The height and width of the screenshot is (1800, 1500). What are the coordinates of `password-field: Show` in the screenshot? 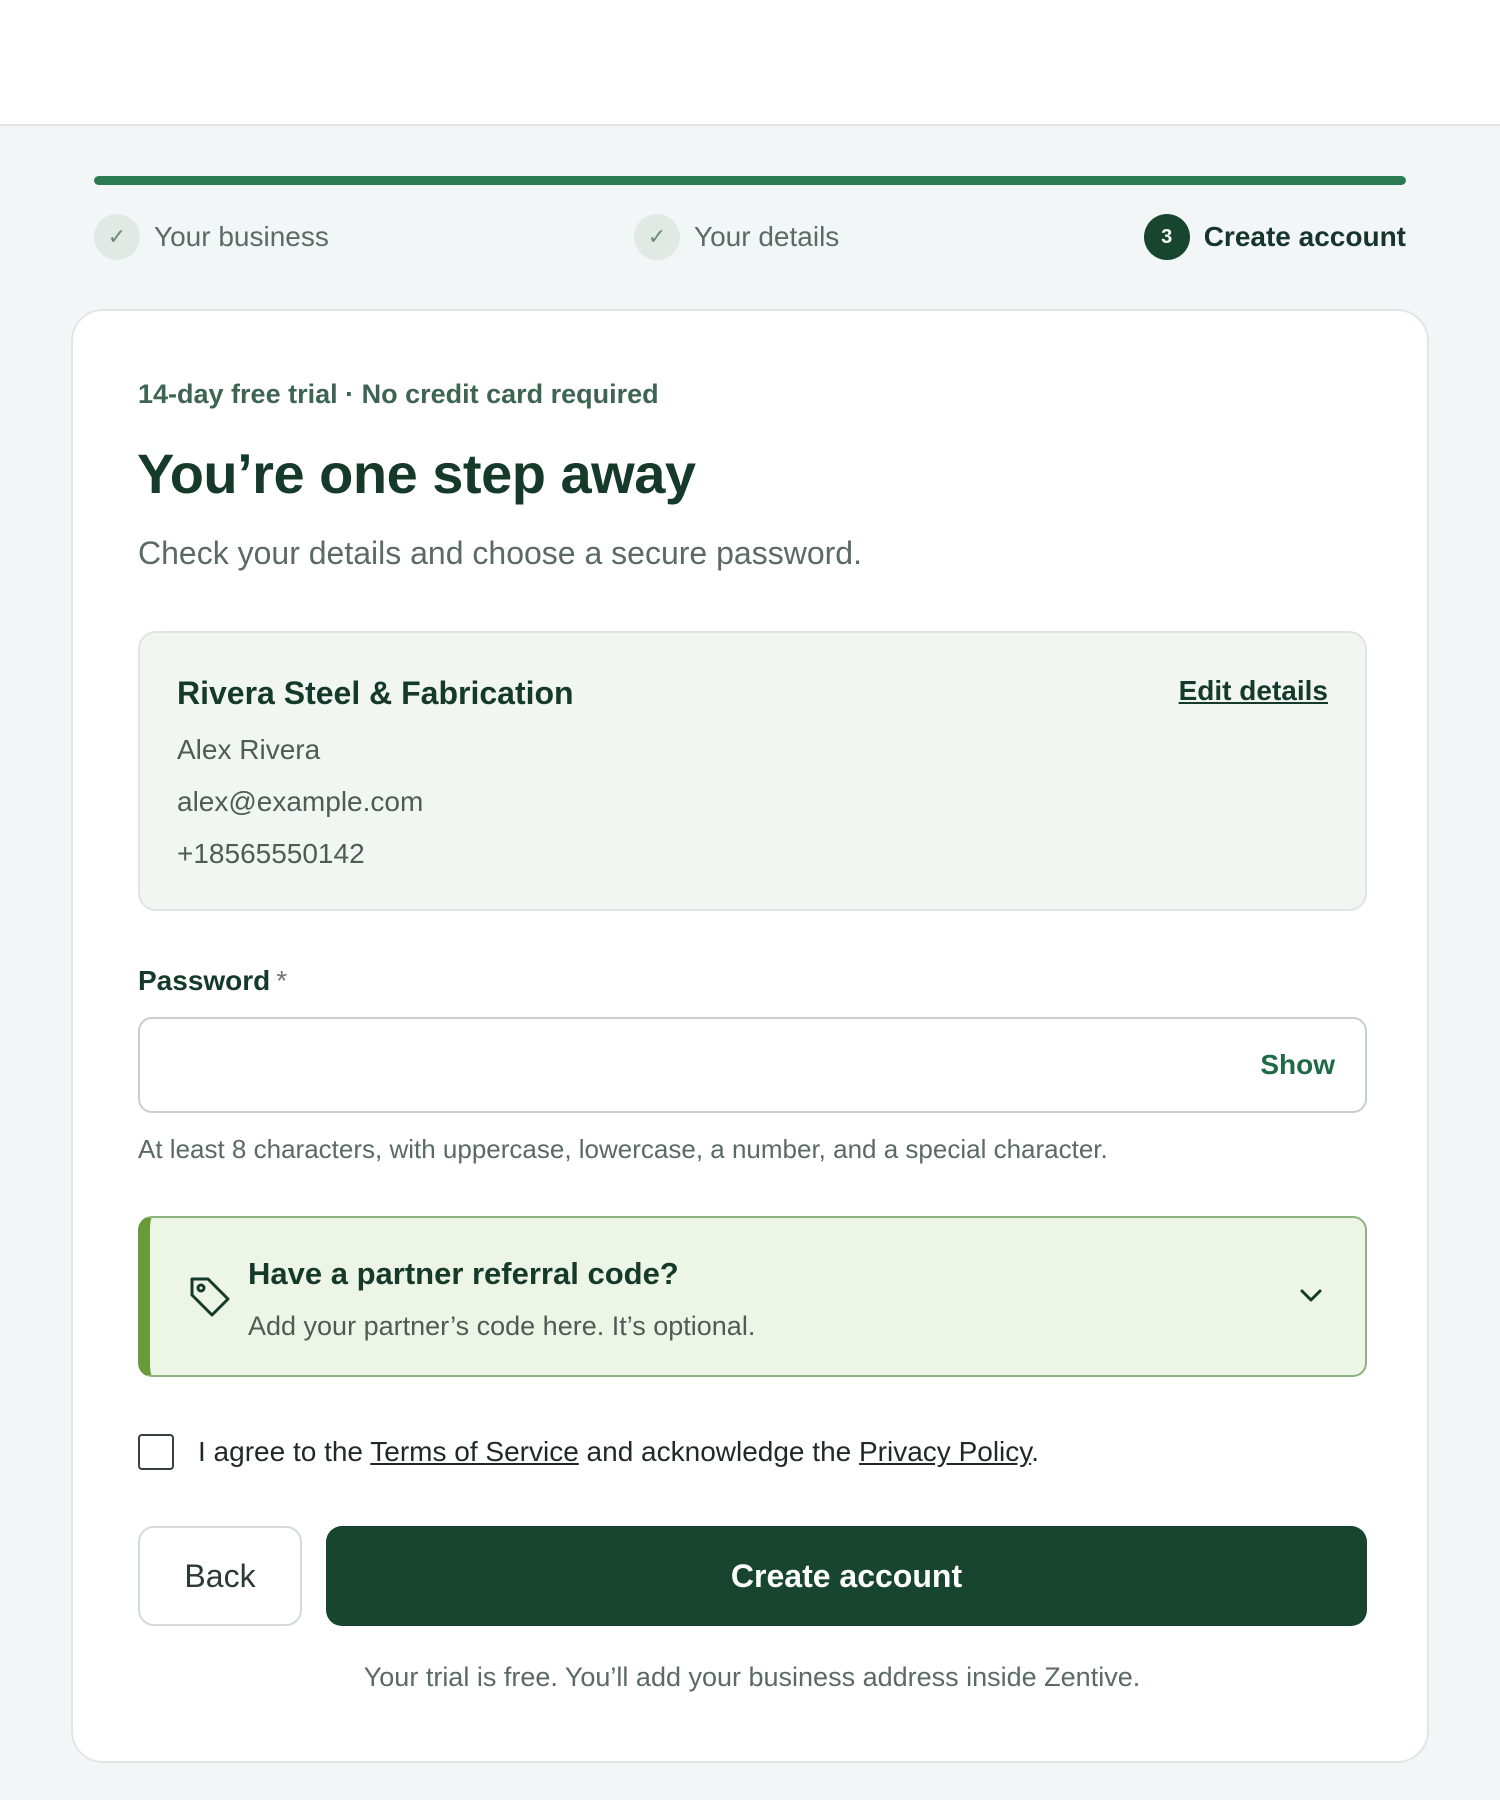 It's located at (752, 1065).